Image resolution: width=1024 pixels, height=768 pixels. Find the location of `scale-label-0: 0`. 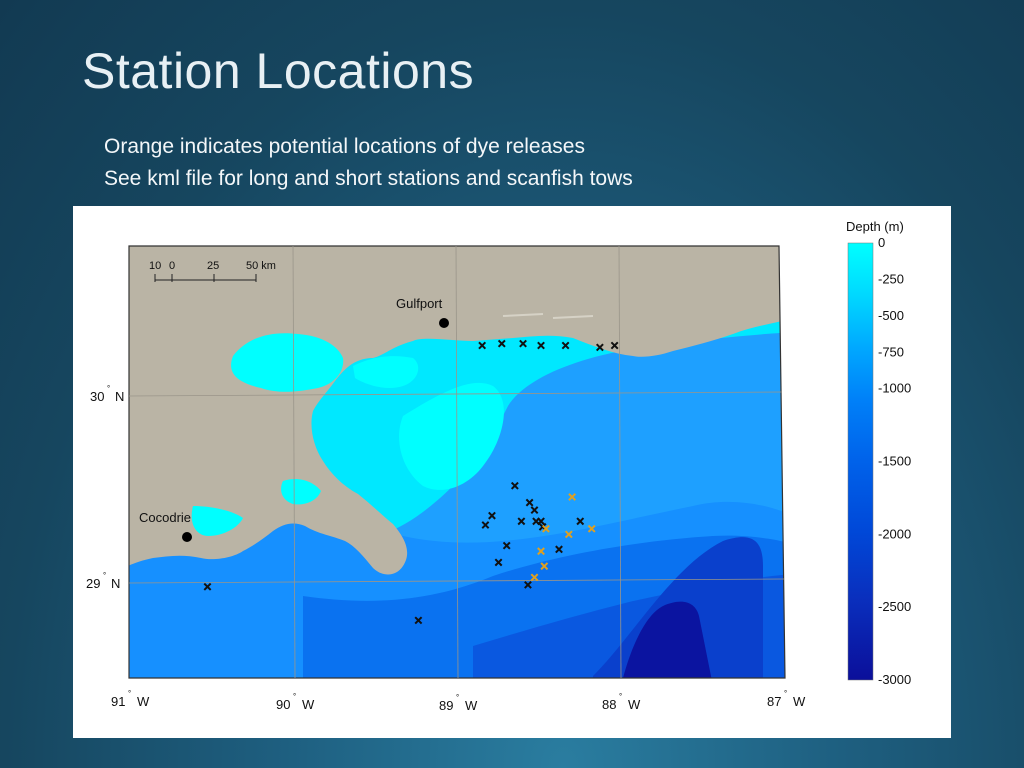

scale-label-0: 0 is located at coordinates (172, 266).